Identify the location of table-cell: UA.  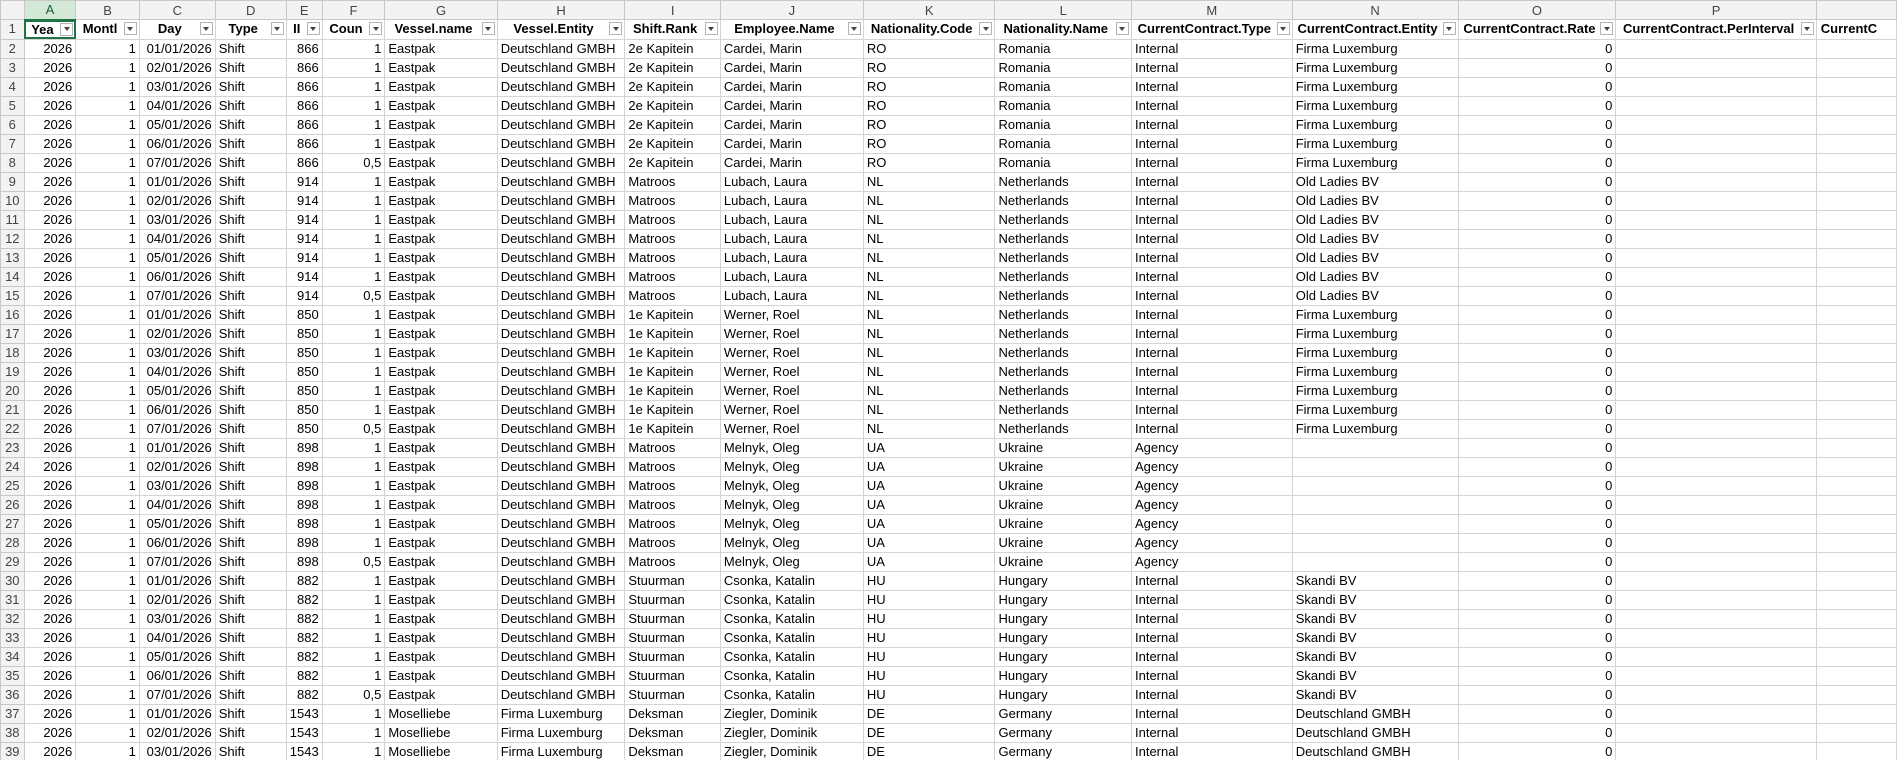
(929, 447).